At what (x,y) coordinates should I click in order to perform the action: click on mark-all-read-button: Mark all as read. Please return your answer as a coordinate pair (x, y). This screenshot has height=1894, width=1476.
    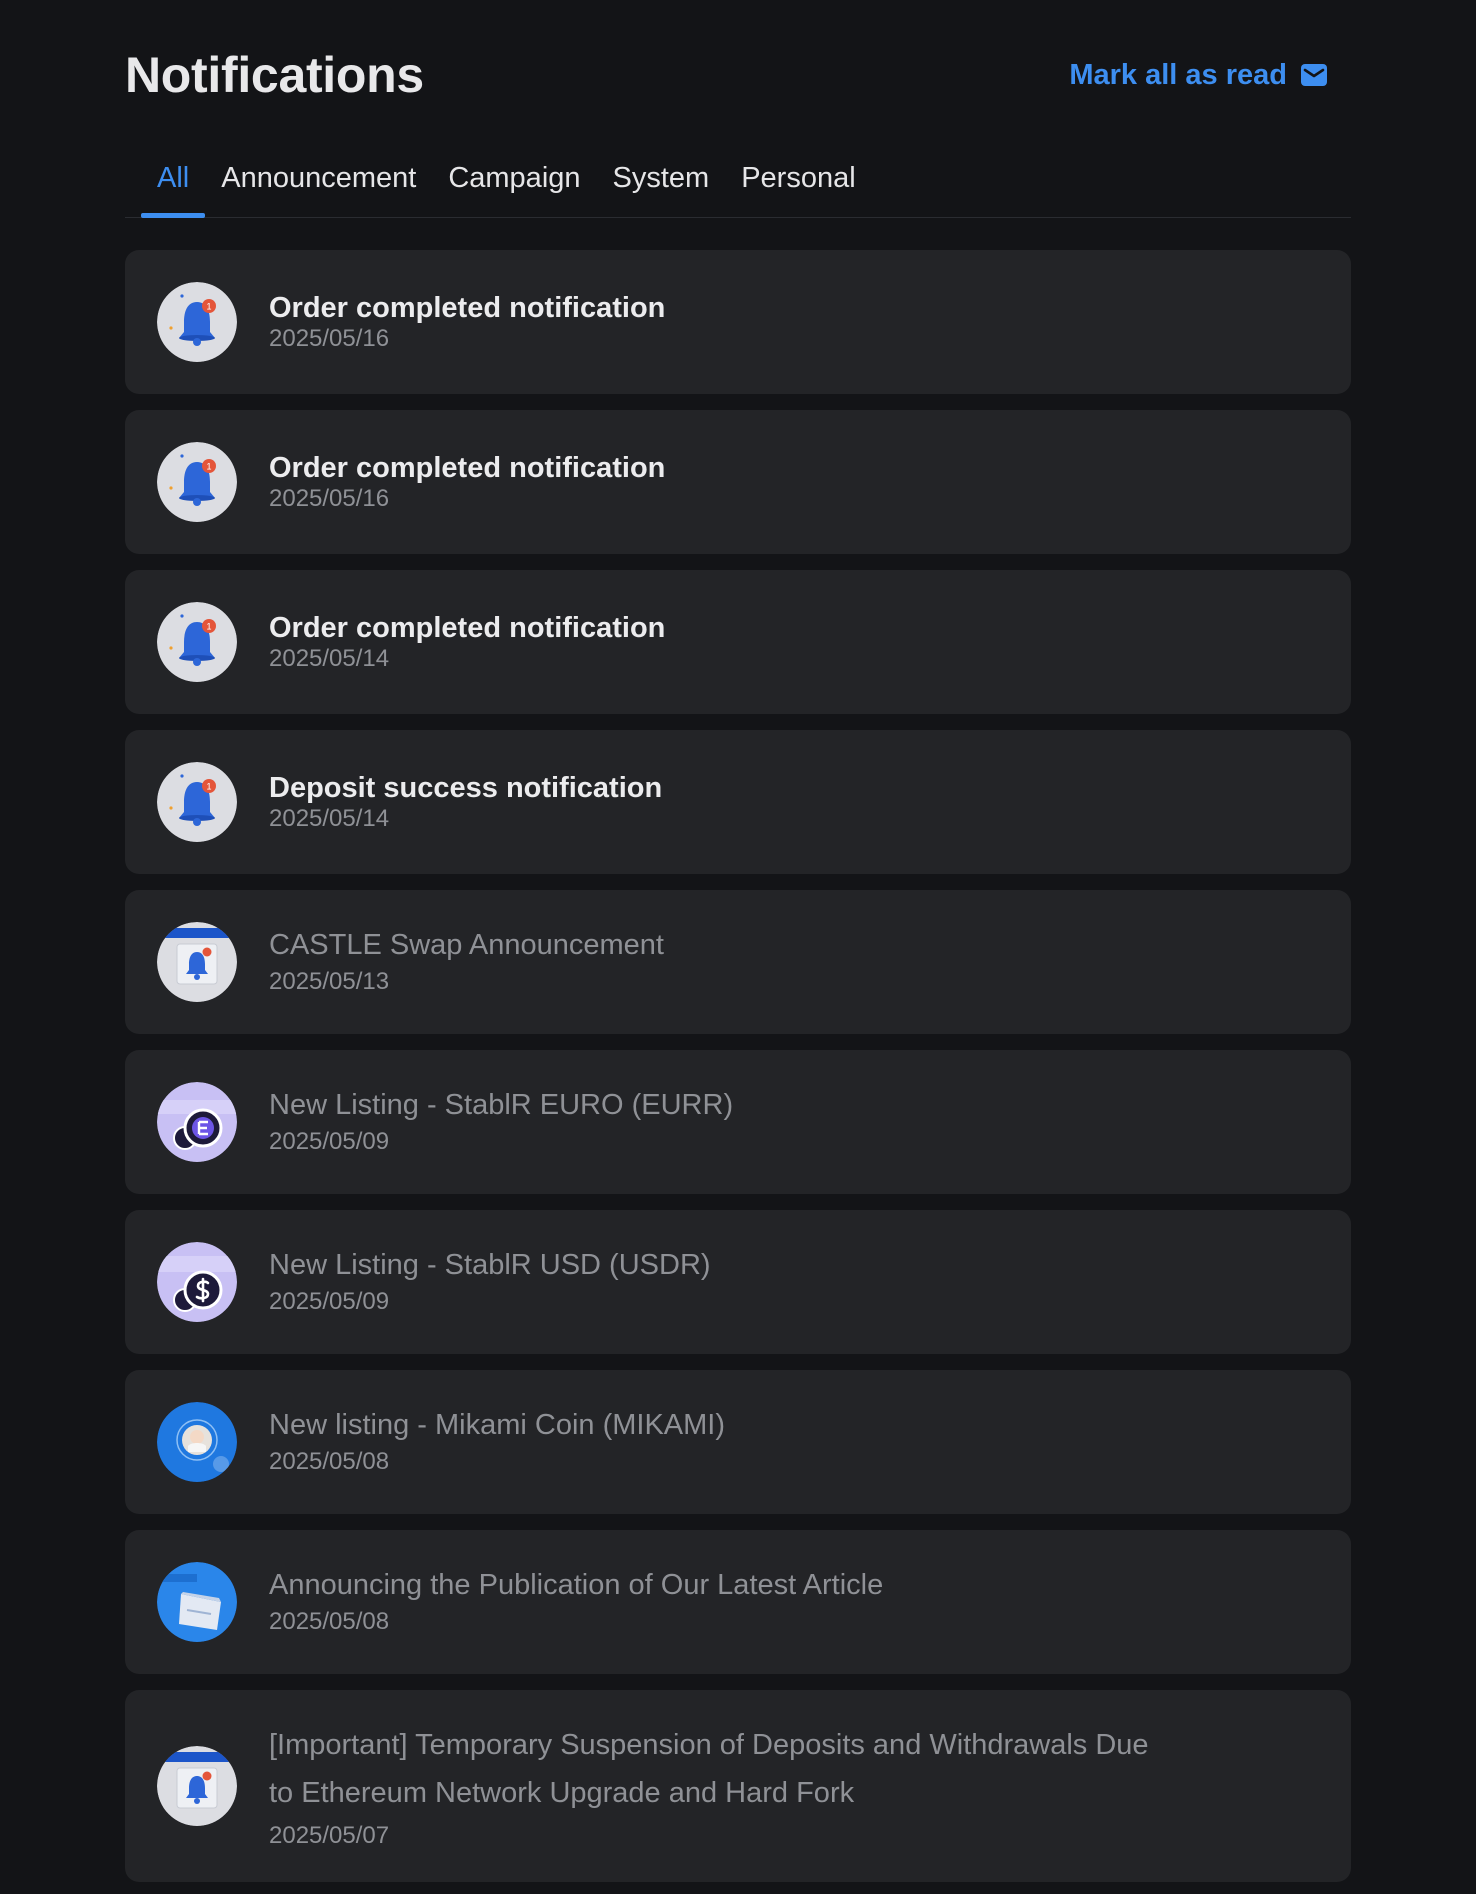
    Looking at the image, I should click on (1199, 75).